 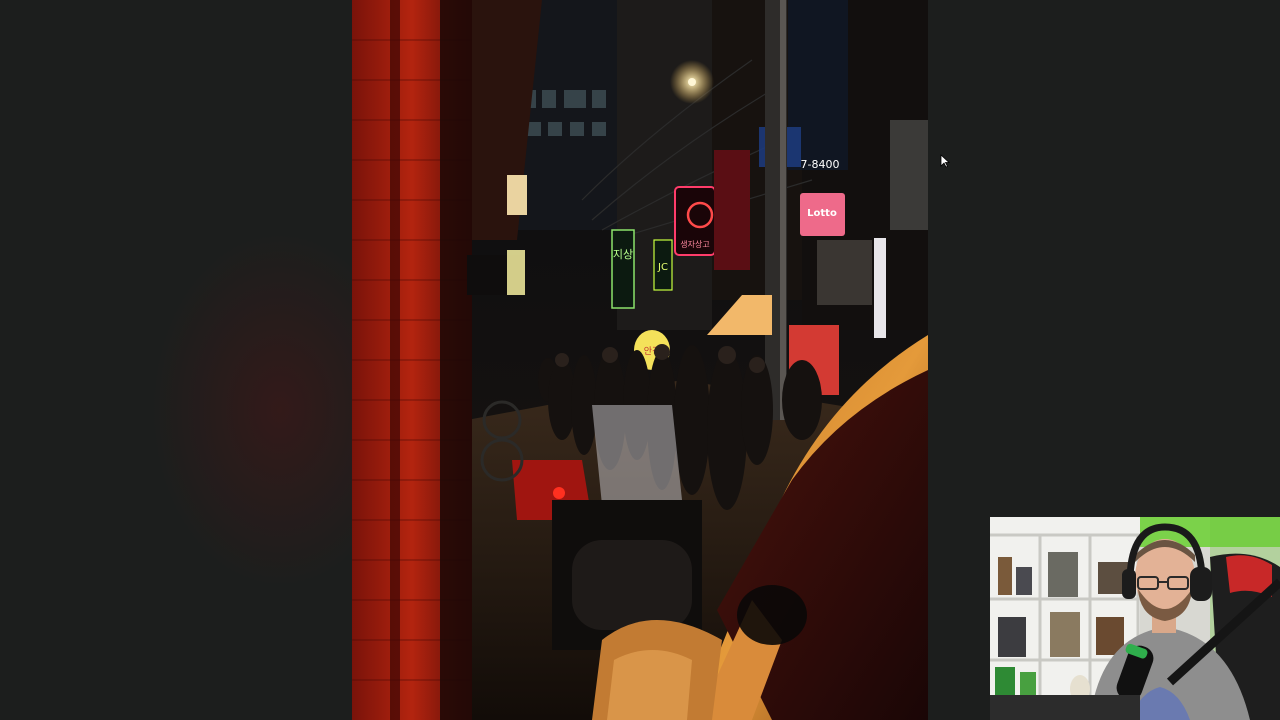 What do you see at coordinates (694, 244) in the screenshot?
I see `sign-neon-red-caption: 생자상고` at bounding box center [694, 244].